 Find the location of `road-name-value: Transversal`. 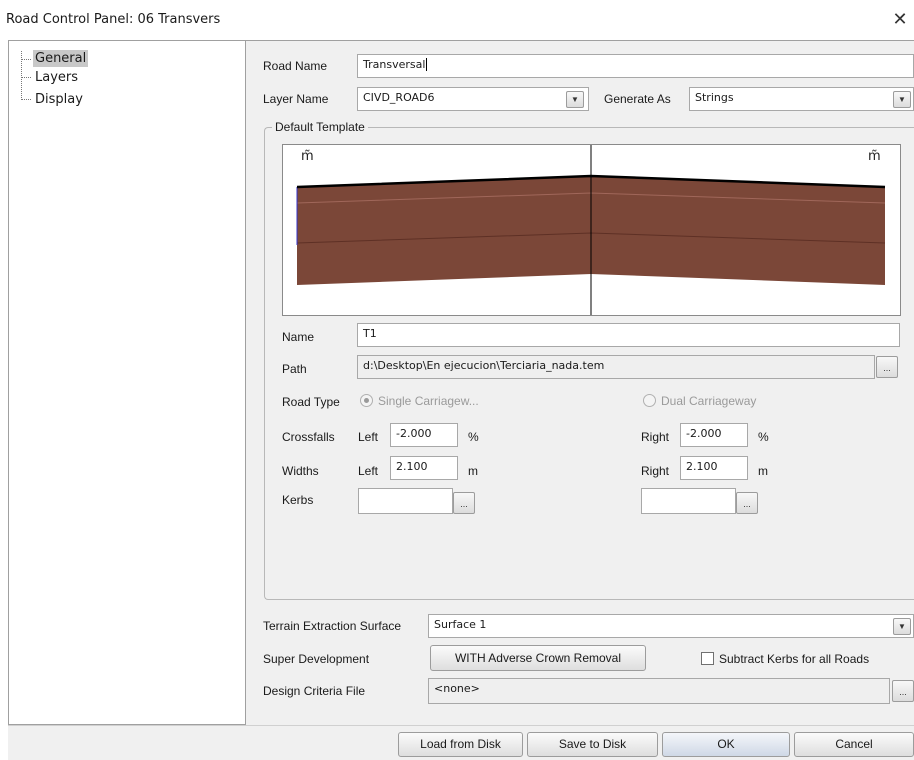

road-name-value: Transversal is located at coordinates (394, 64).